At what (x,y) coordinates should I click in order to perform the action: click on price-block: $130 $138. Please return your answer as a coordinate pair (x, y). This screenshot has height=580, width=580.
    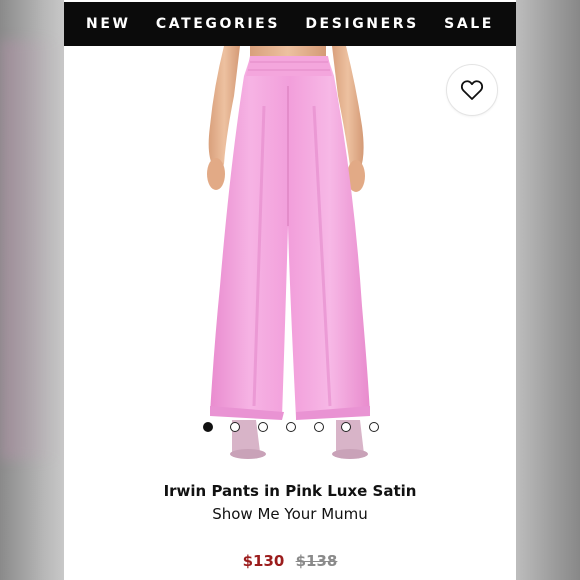
    Looking at the image, I should click on (290, 561).